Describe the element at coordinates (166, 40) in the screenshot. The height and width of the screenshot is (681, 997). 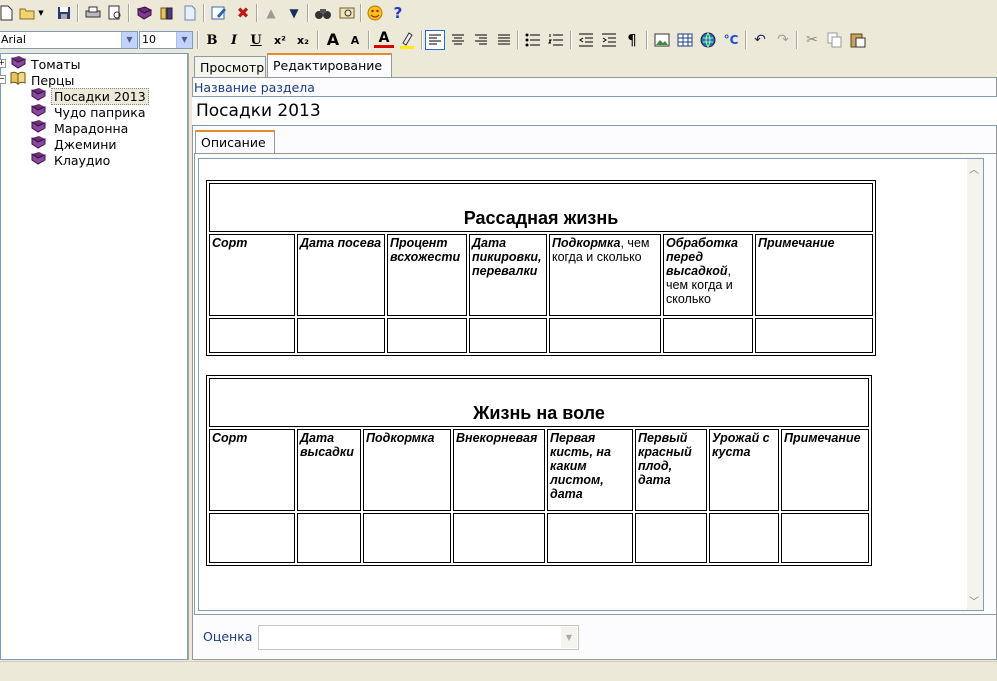
I see `font-size-combo: 10 ▼` at that location.